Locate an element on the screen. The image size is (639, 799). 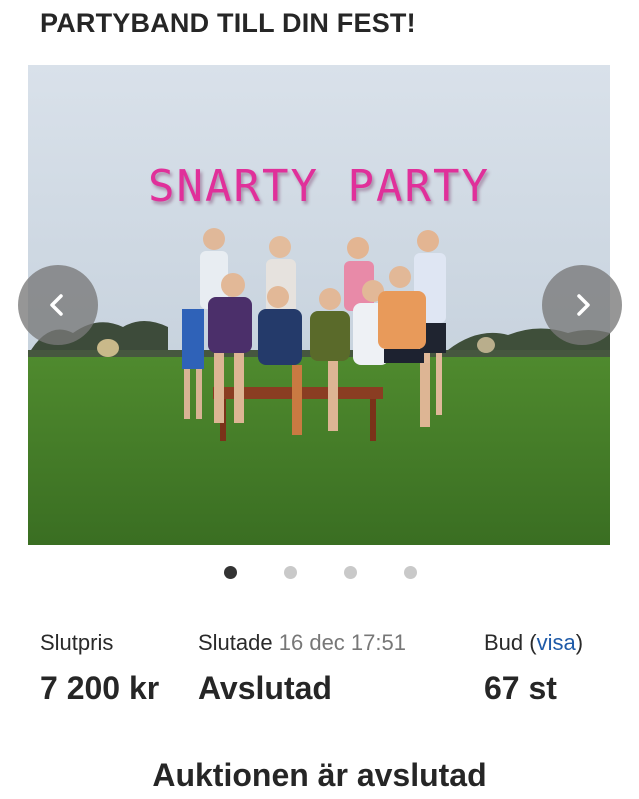
ended-label: Slutade is located at coordinates (235, 642).